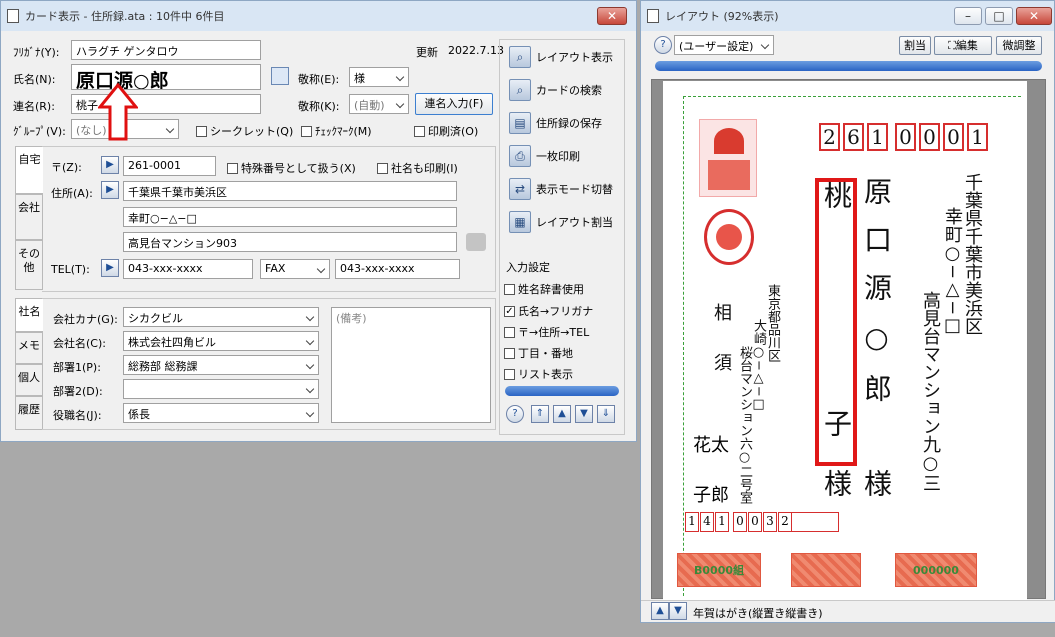 Image resolution: width=1055 pixels, height=637 pixels. I want to click on secret-checkbox: シークレット(Q), so click(244, 131).